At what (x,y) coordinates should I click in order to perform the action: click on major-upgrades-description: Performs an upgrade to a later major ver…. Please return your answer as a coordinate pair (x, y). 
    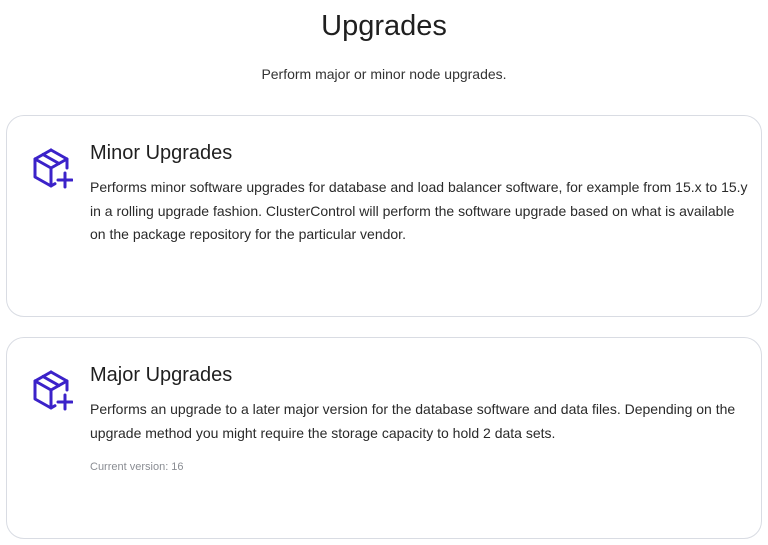
    Looking at the image, I should click on (413, 421).